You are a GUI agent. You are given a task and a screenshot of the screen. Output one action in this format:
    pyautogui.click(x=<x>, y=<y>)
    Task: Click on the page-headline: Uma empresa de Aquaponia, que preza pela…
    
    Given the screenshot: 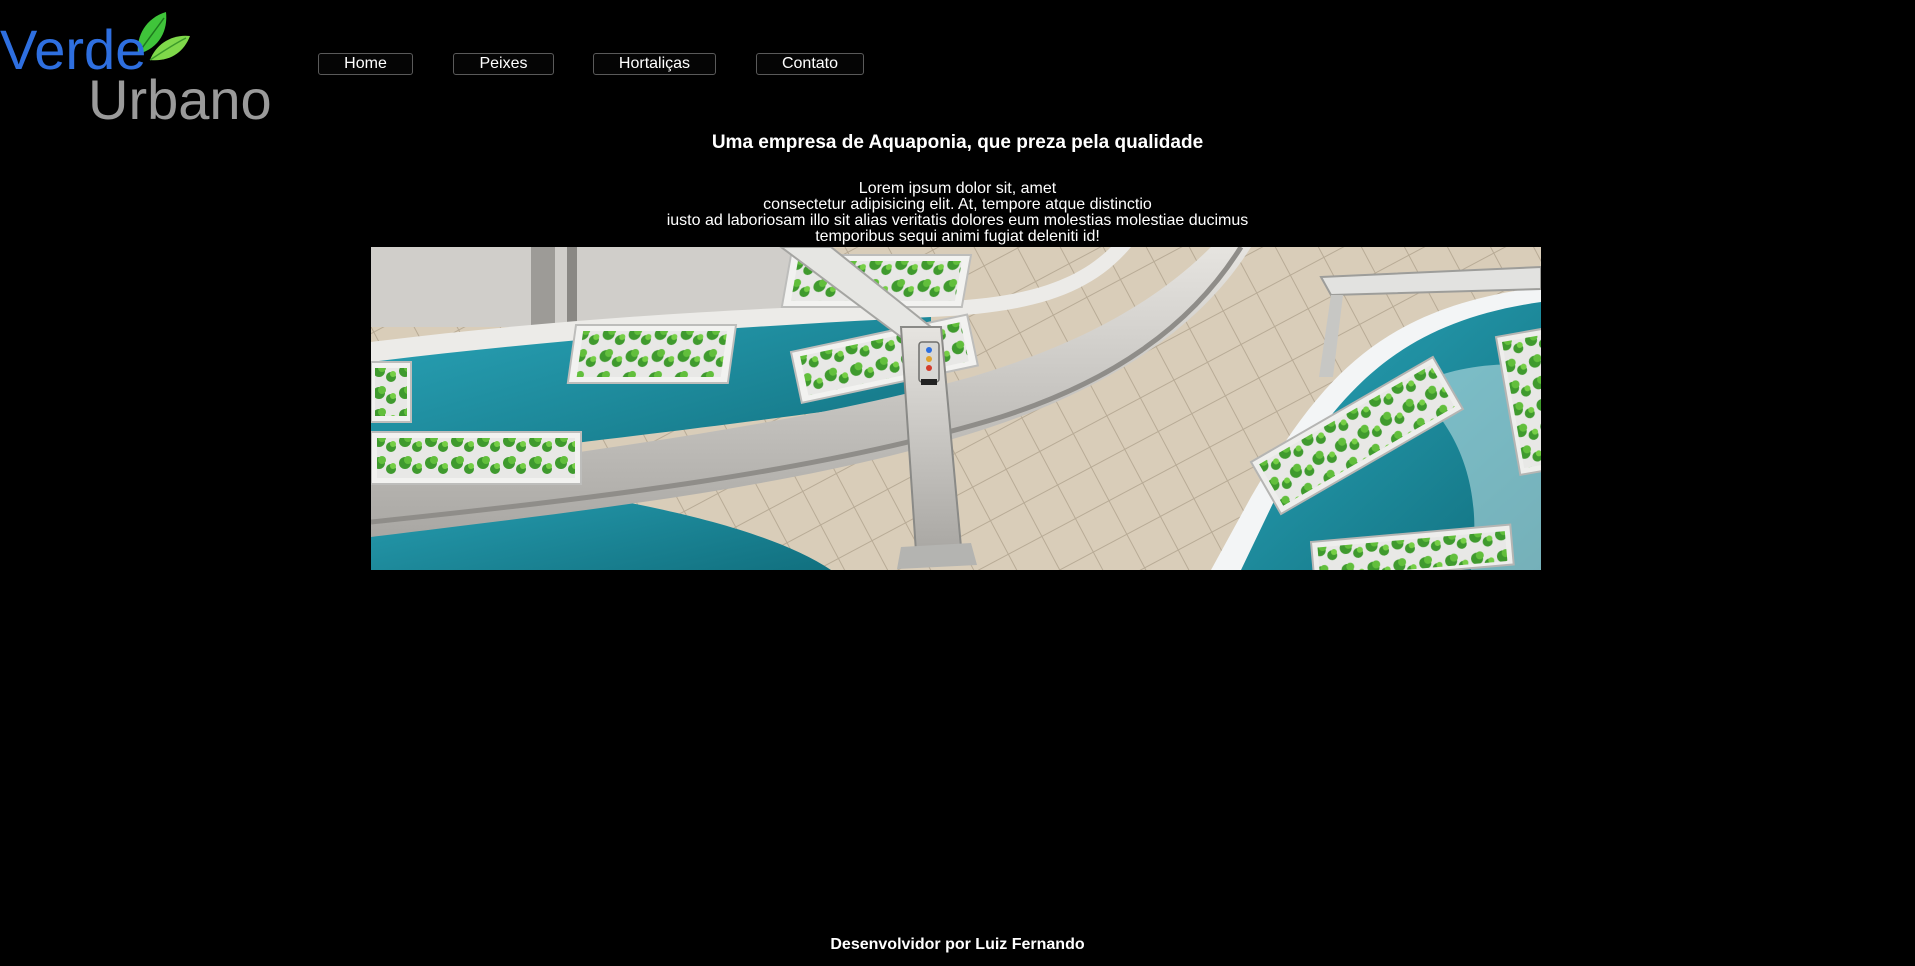 What is the action you would take?
    pyautogui.click(x=957, y=142)
    